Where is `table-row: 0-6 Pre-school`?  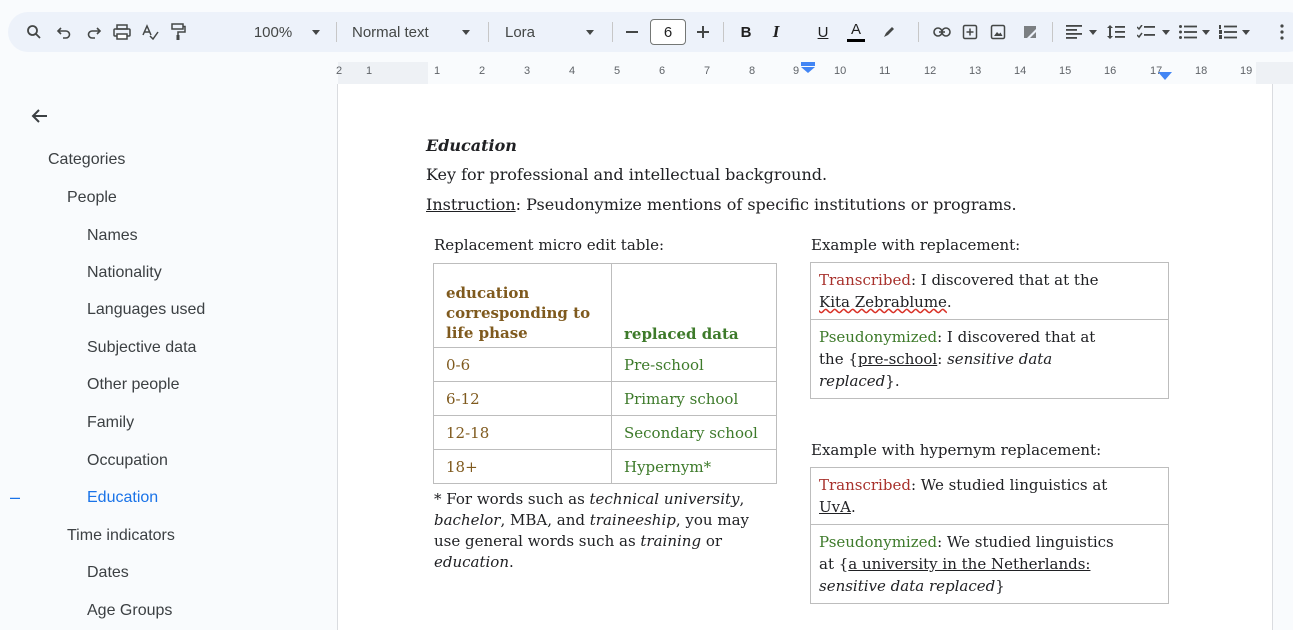
table-row: 0-6 Pre-school is located at coordinates (605, 364).